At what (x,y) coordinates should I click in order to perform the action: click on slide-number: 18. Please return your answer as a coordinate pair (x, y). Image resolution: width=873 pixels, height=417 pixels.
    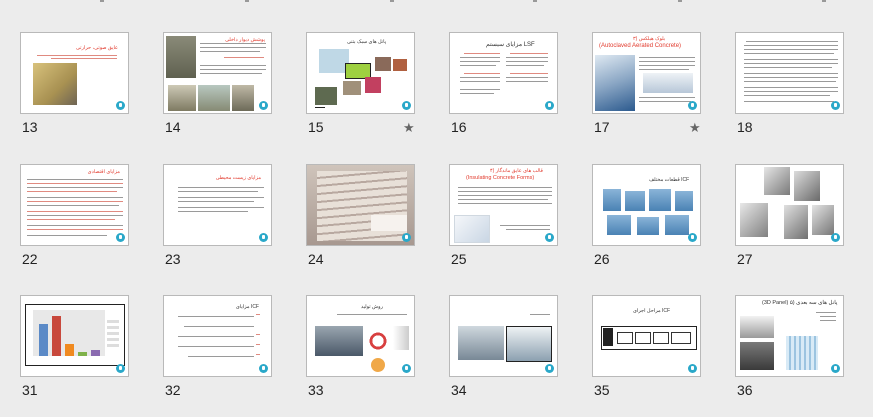
    Looking at the image, I should click on (745, 127).